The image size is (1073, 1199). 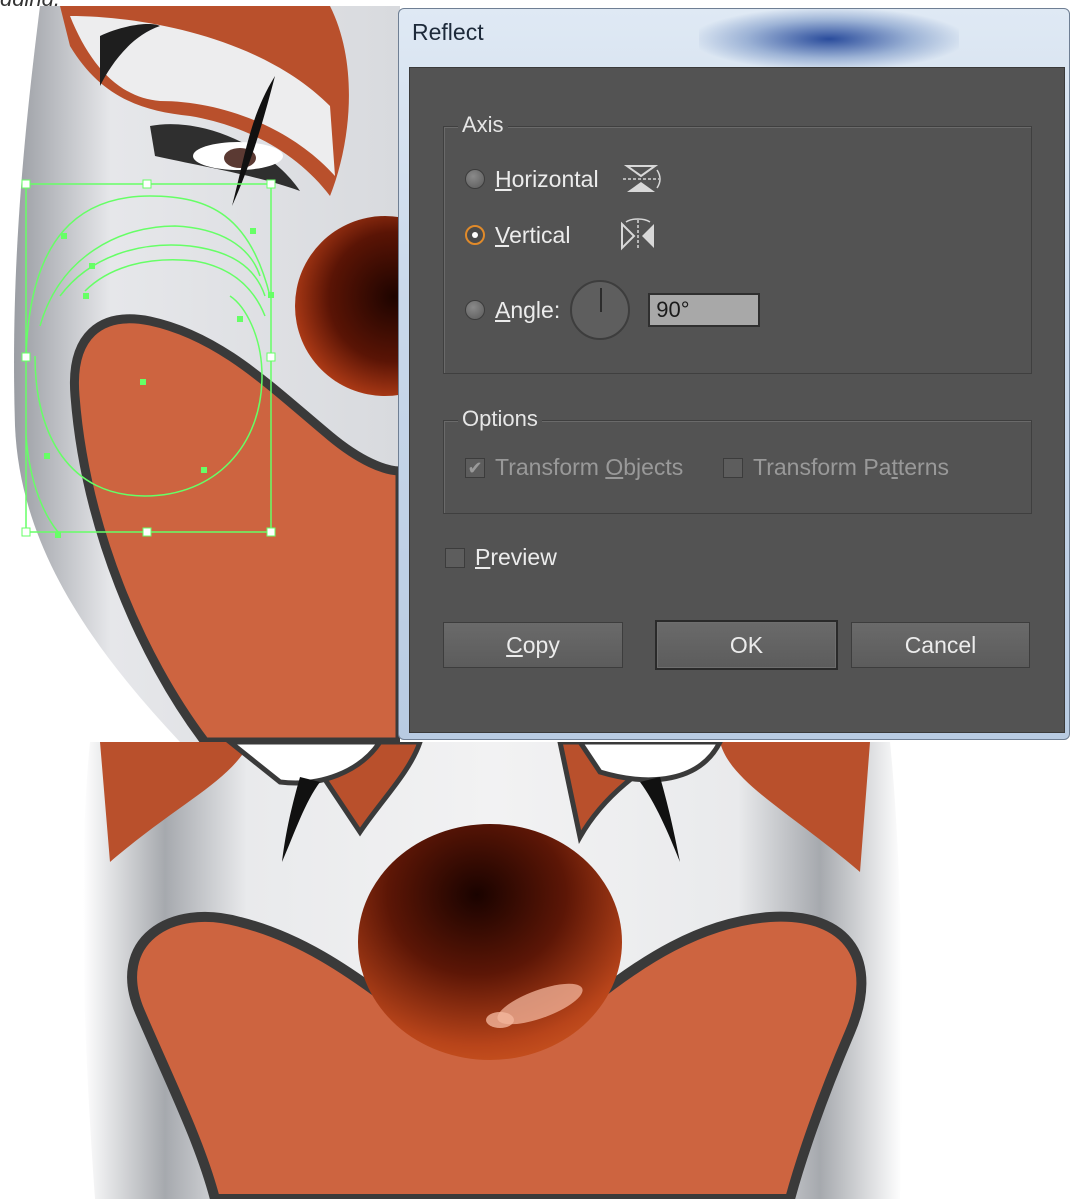 I want to click on vertical-option: Vertical, so click(x=561, y=235).